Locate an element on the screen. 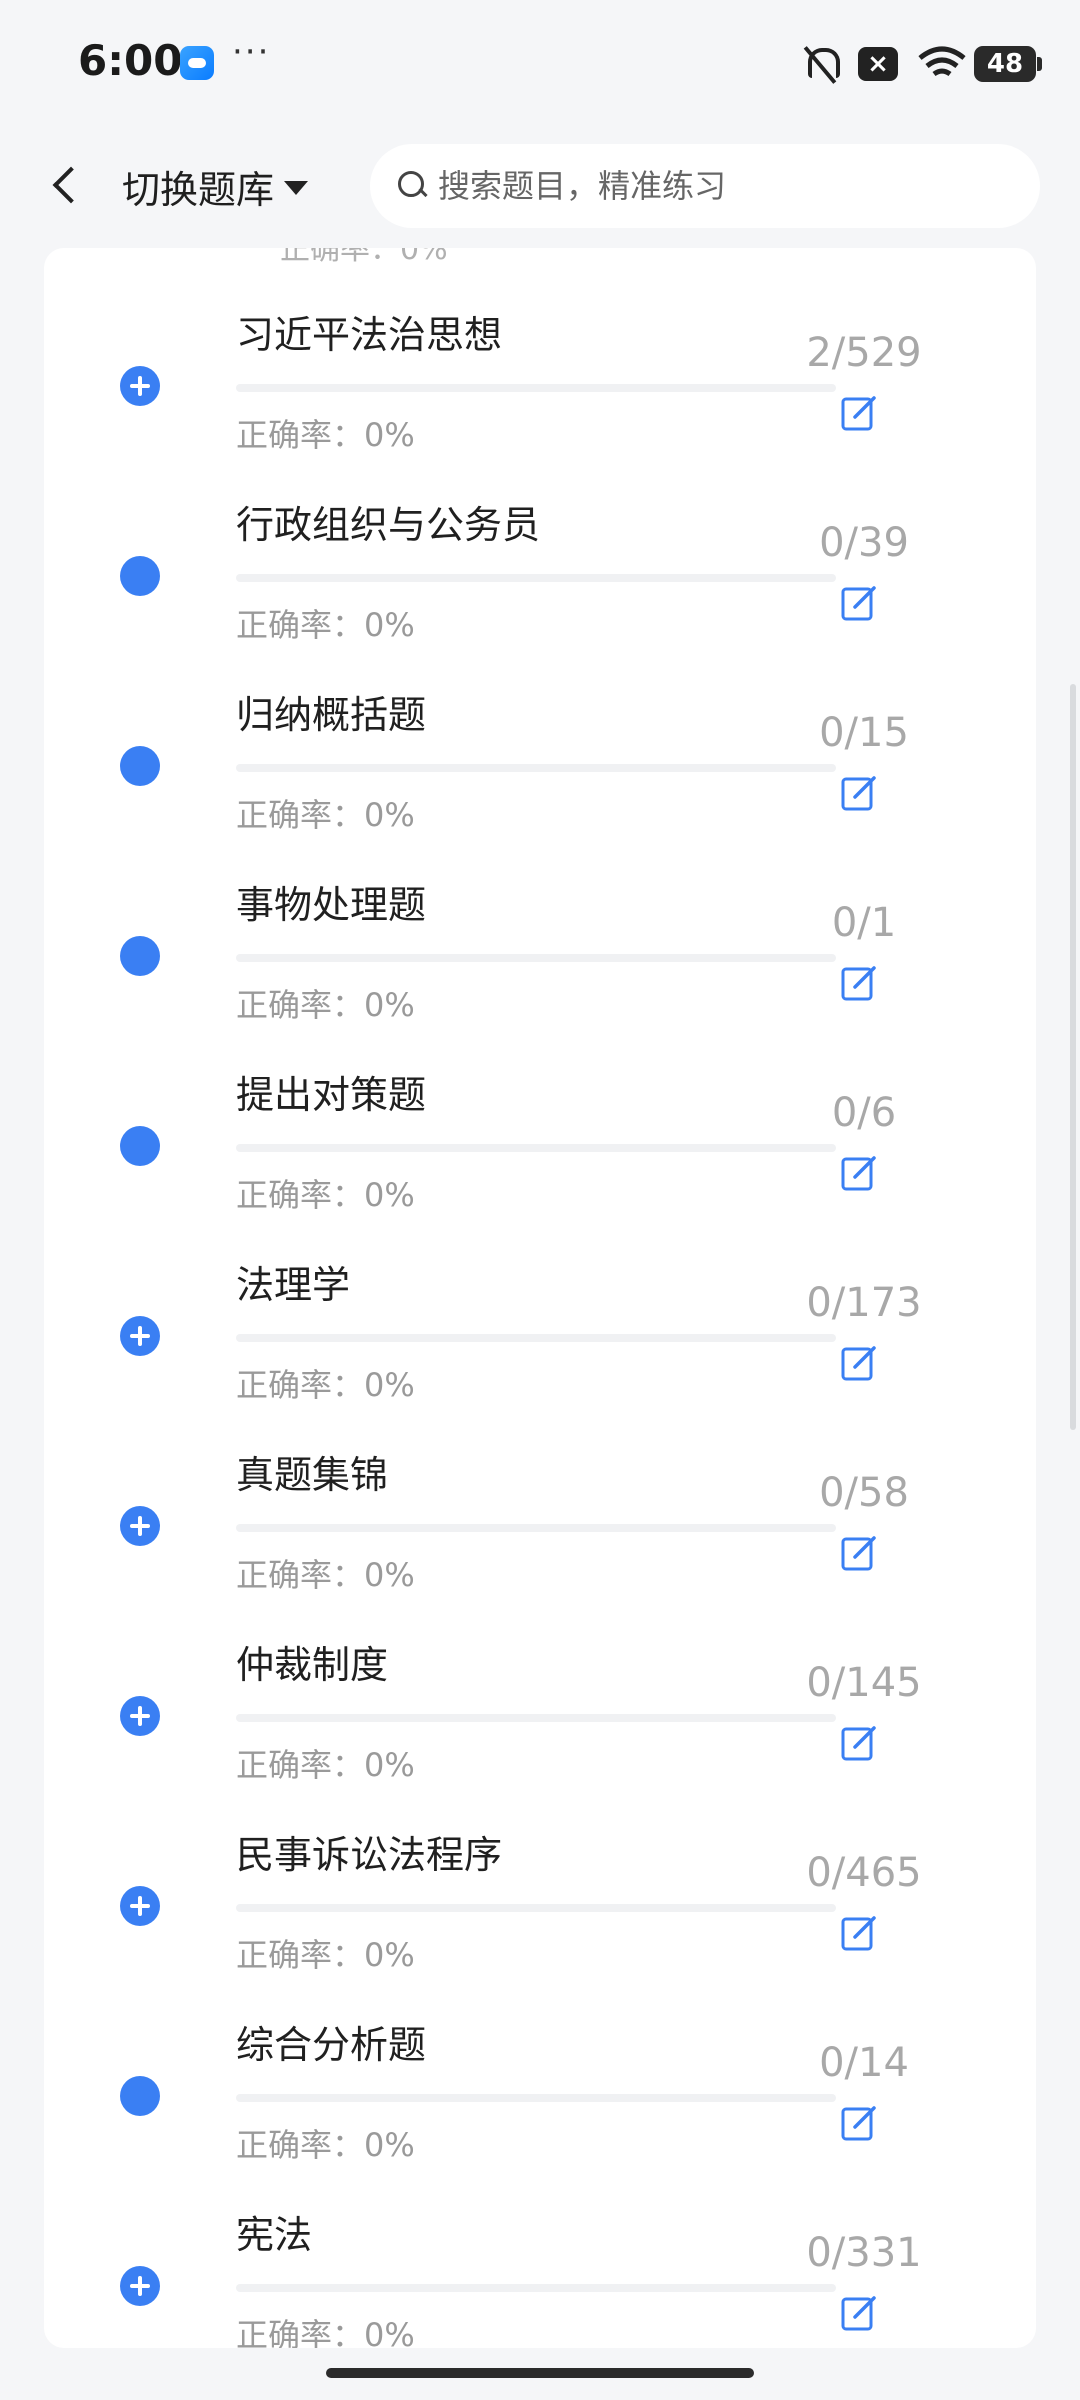 This screenshot has width=1080, height=2400. list-item: 综合分析题 正确率：0% 0/14 is located at coordinates (540, 2061).